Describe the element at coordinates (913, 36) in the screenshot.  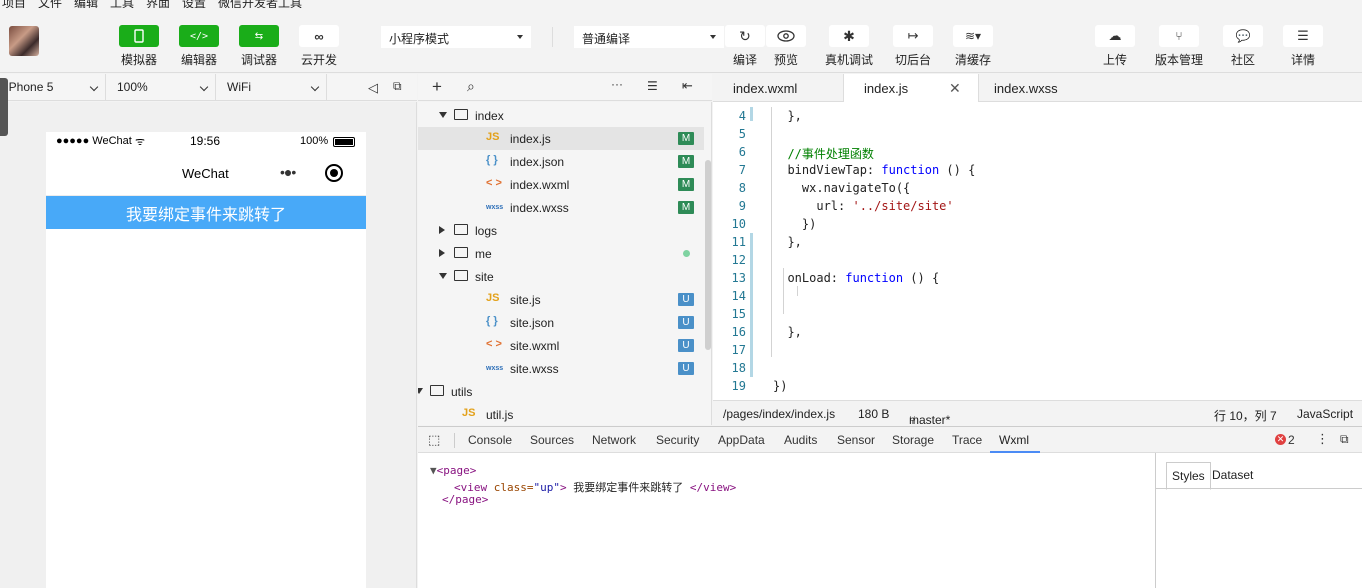
I see `switch-background-button: ↦` at that location.